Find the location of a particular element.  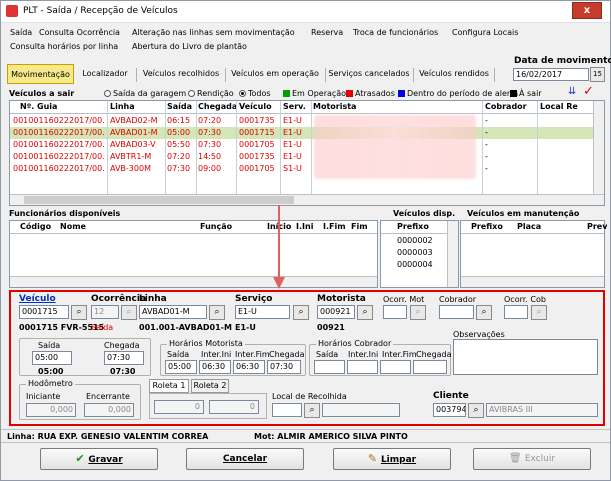

saida-input: 05:00 is located at coordinates (52, 358).